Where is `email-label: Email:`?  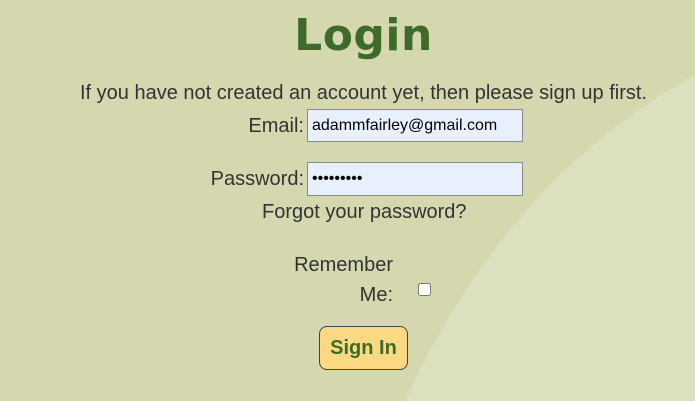 email-label: Email: is located at coordinates (276, 126).